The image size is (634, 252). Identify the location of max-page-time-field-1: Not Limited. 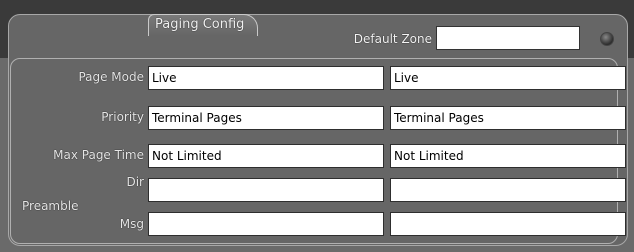
(266, 156).